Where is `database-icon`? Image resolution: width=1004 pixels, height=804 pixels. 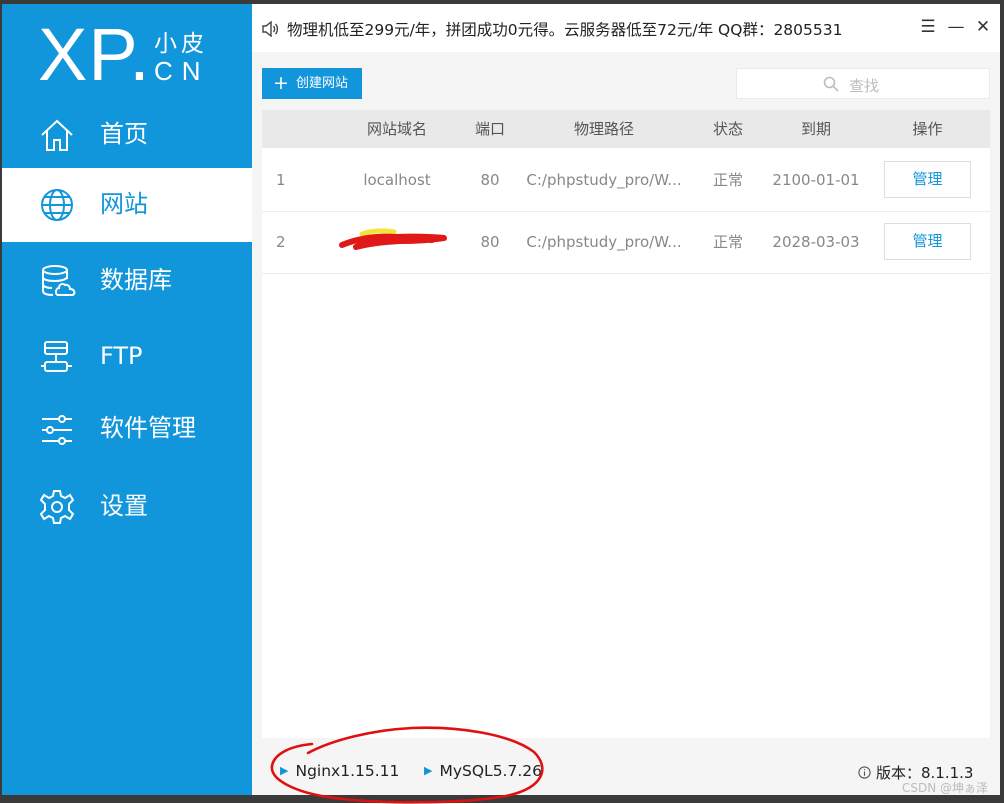 database-icon is located at coordinates (59, 280).